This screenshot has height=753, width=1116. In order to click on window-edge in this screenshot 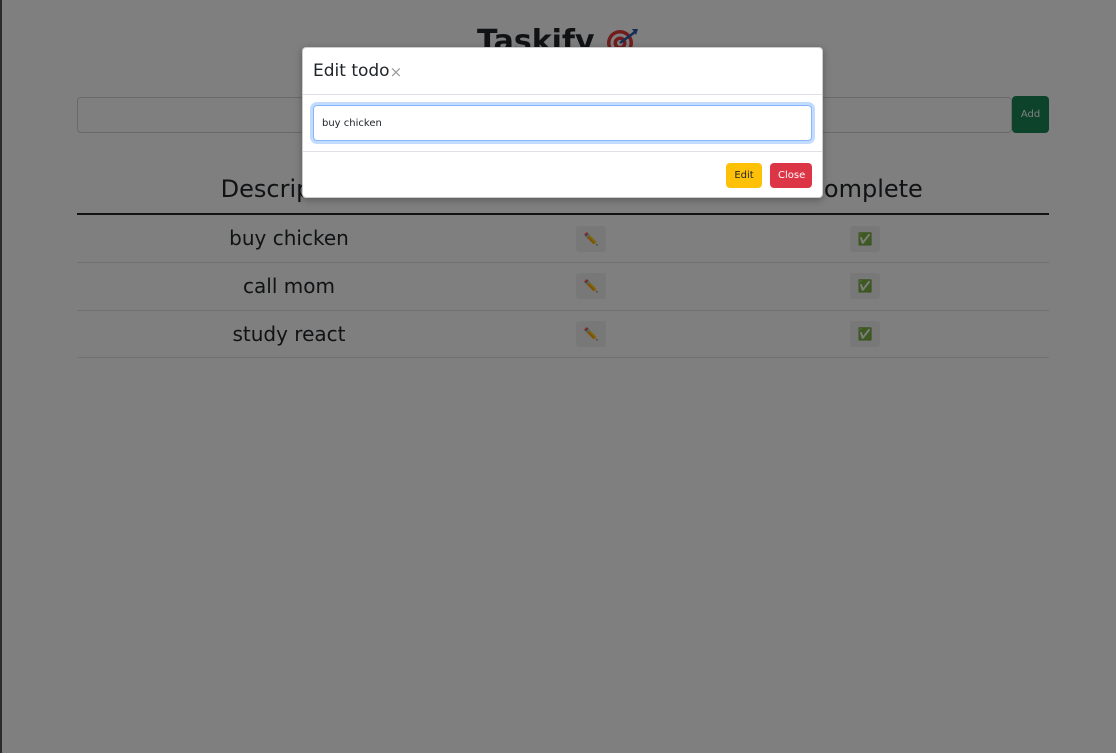, I will do `click(1, 376)`.